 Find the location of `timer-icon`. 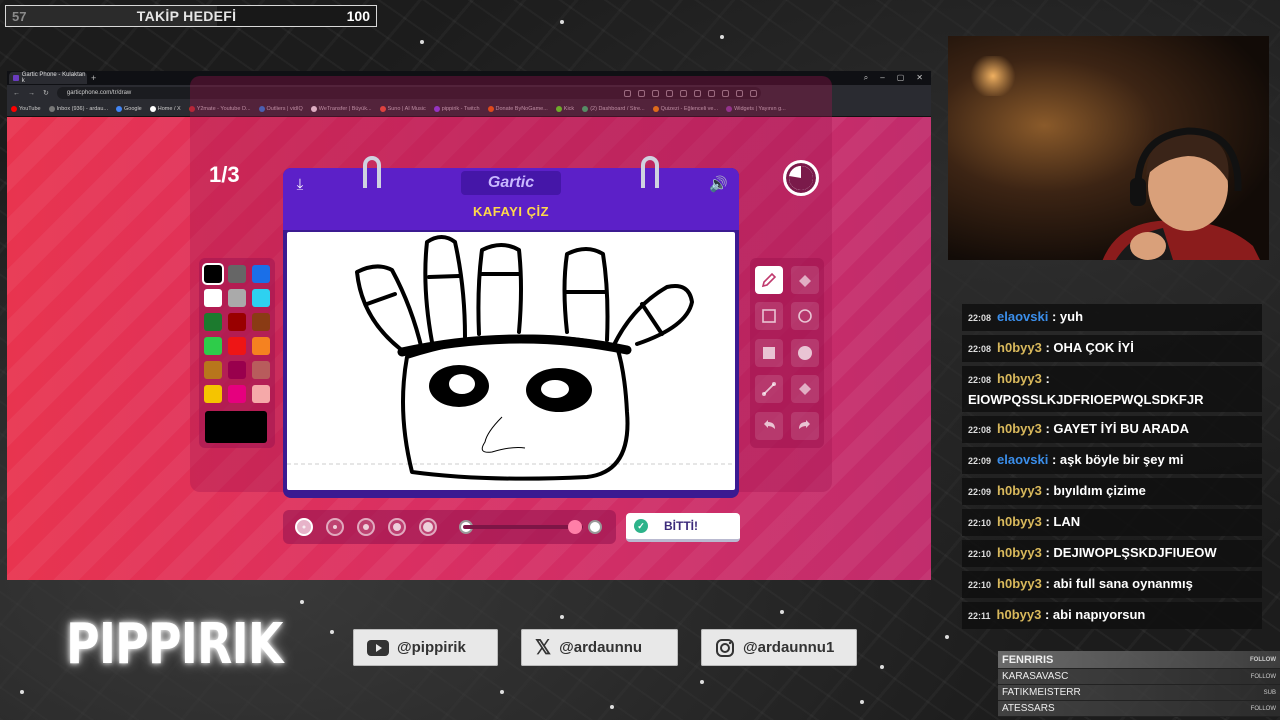

timer-icon is located at coordinates (801, 178).